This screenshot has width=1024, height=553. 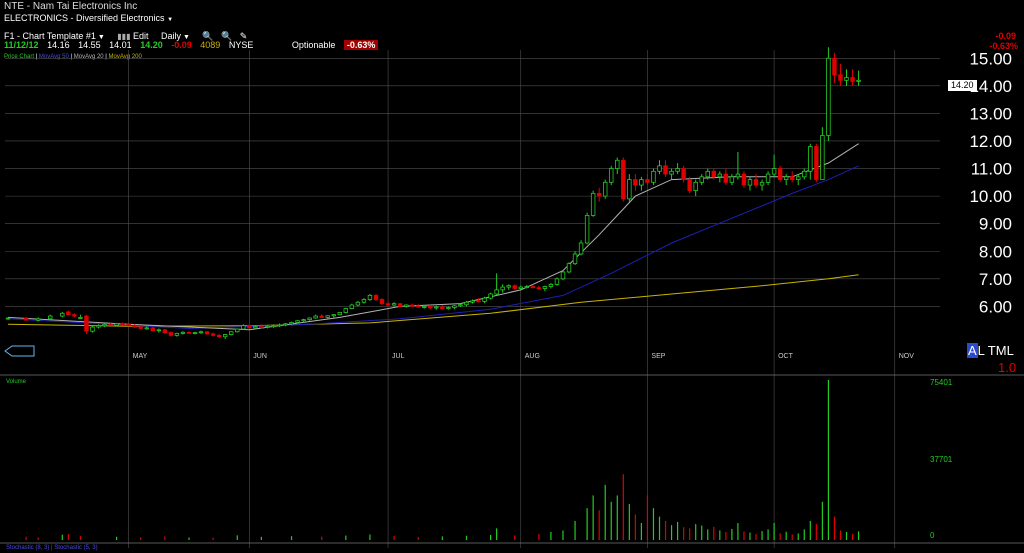 What do you see at coordinates (990, 113) in the screenshot?
I see `price-tick-label: 13.00` at bounding box center [990, 113].